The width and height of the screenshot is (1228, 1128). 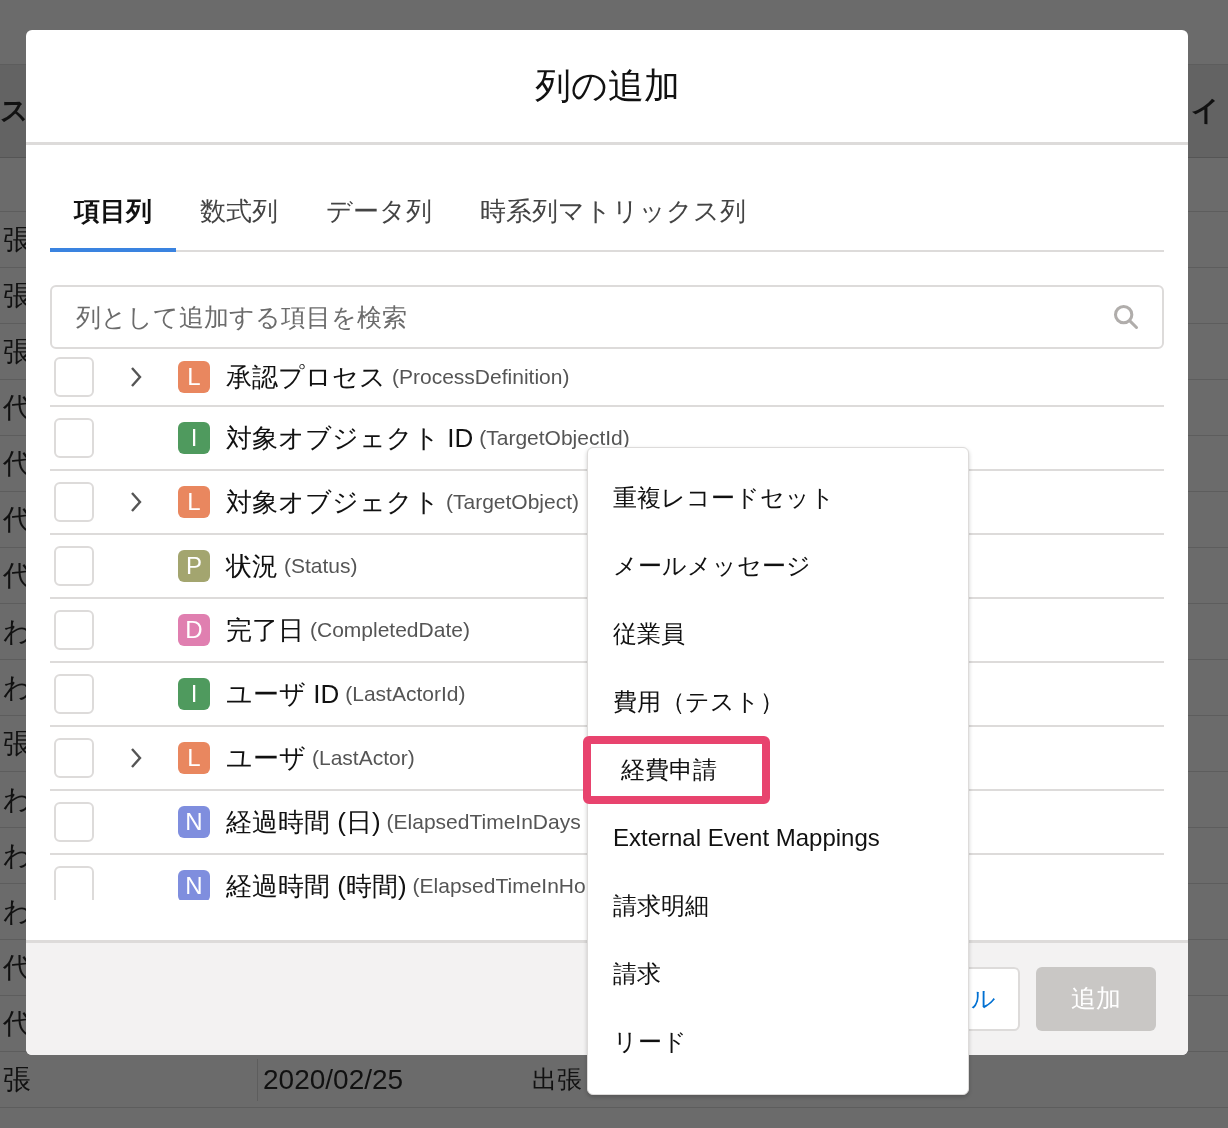 I want to click on table-cell-text: 張, so click(x=16, y=1079).